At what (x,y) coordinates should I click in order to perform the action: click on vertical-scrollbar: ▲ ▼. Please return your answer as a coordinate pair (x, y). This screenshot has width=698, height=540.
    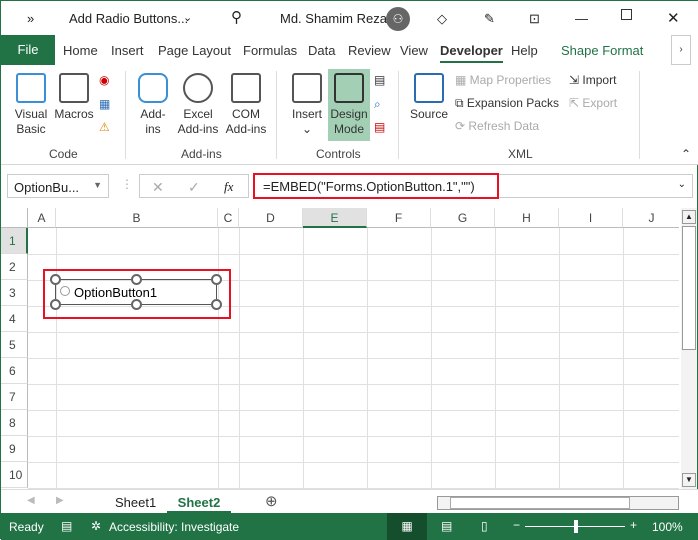
    Looking at the image, I should click on (689, 348).